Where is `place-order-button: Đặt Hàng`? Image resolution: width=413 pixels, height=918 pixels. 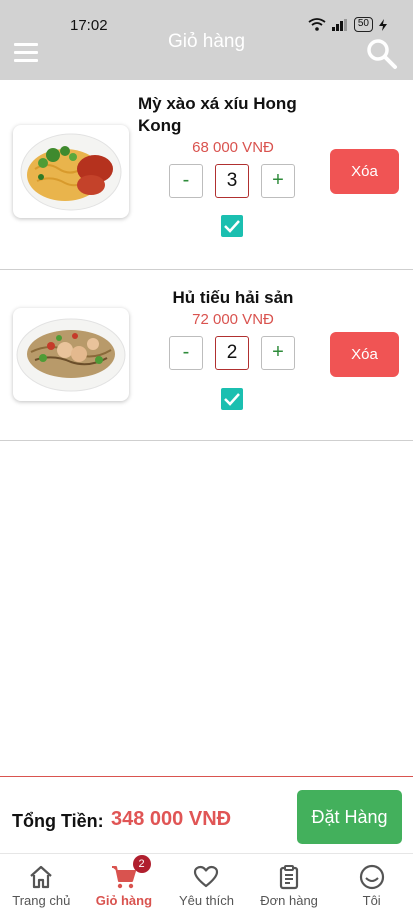 place-order-button: Đặt Hàng is located at coordinates (349, 817).